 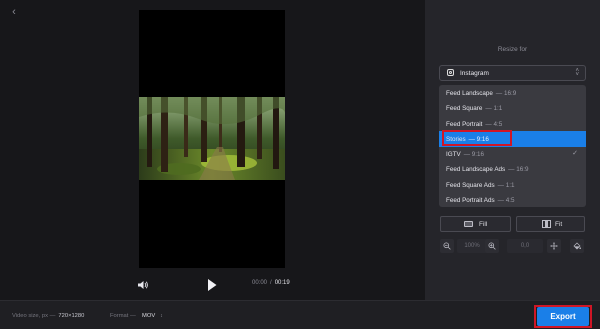 I want to click on option-label: Feed Square — 1:1, so click(x=474, y=108).